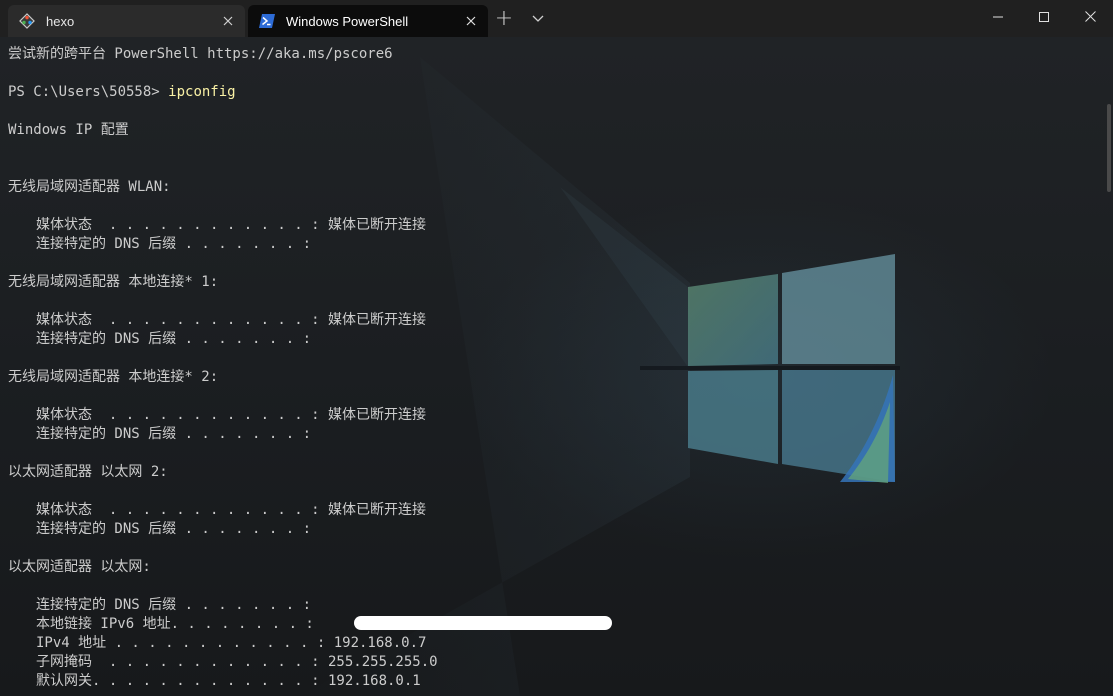  I want to click on scrollbar-thumb, so click(1109, 148).